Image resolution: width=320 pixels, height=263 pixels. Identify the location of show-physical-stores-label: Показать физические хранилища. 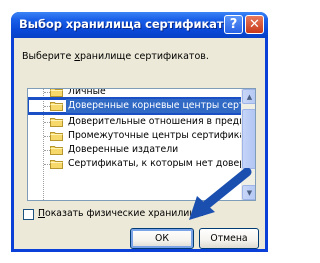
(121, 213).